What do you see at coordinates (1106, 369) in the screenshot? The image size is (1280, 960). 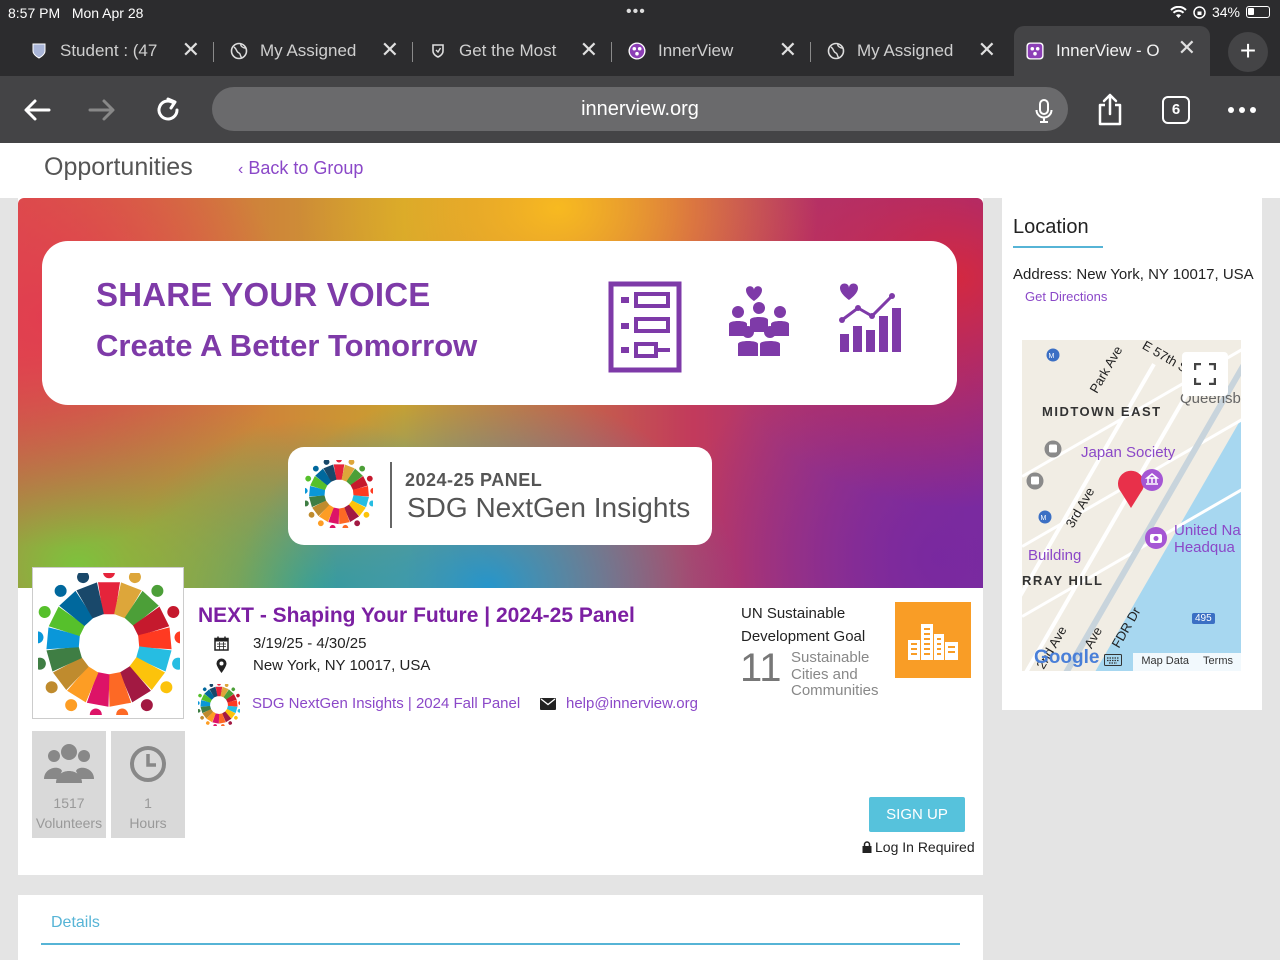 I see `map-label: Park Ave` at bounding box center [1106, 369].